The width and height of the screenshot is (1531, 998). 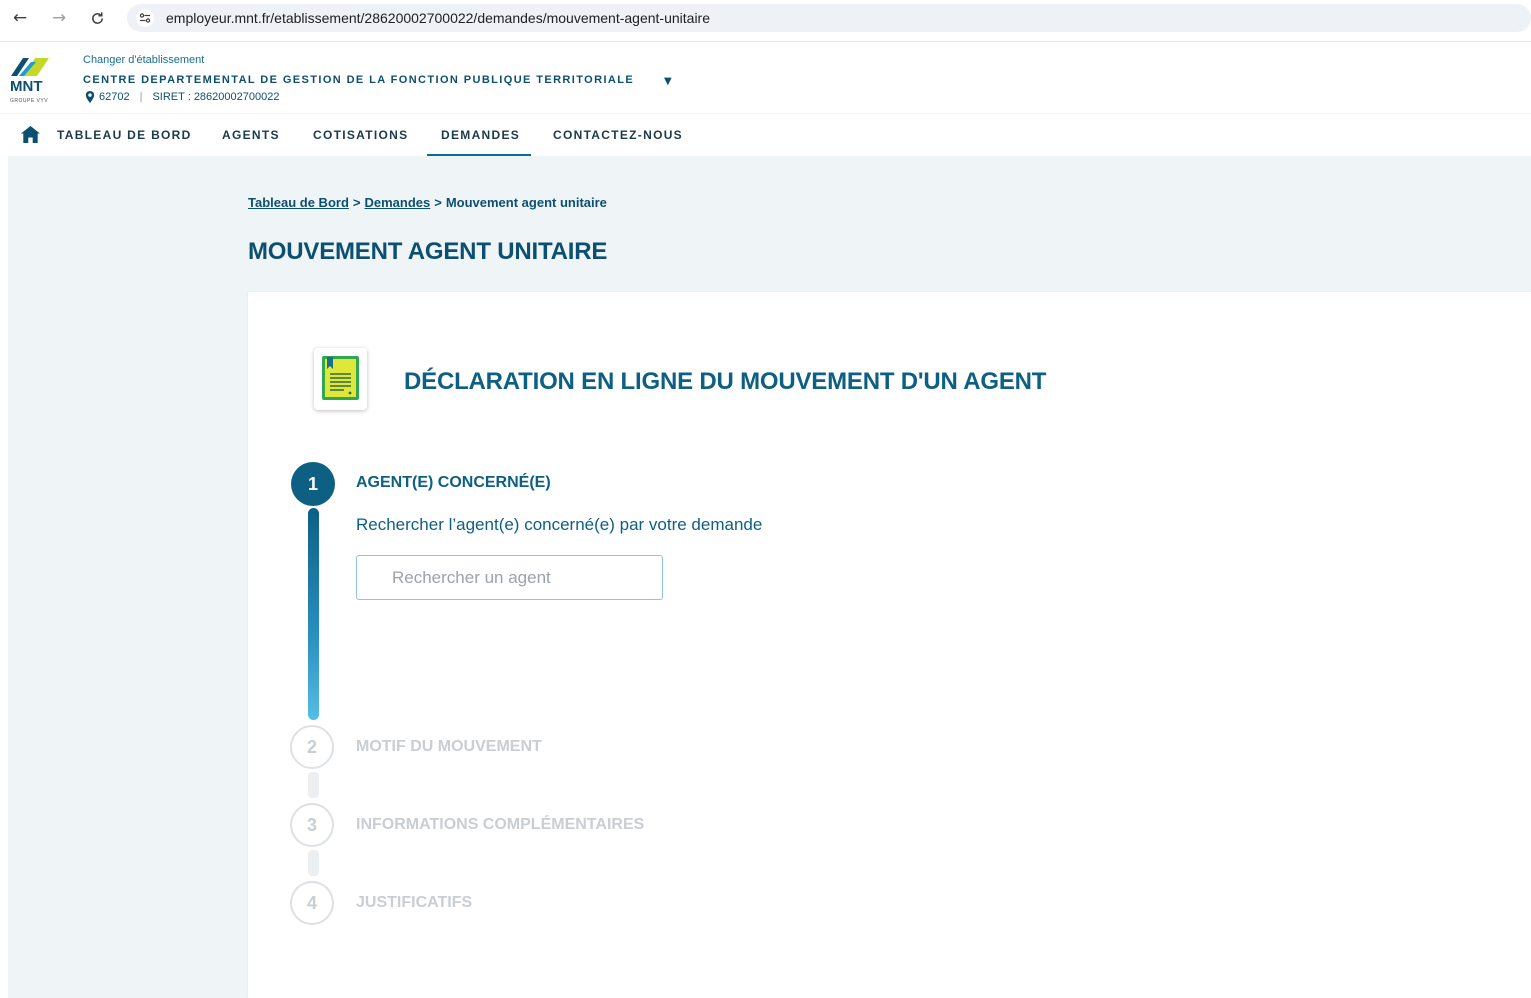 What do you see at coordinates (124, 135) in the screenshot?
I see `nav-tableau-de-bord: TABLEAU DE BORD` at bounding box center [124, 135].